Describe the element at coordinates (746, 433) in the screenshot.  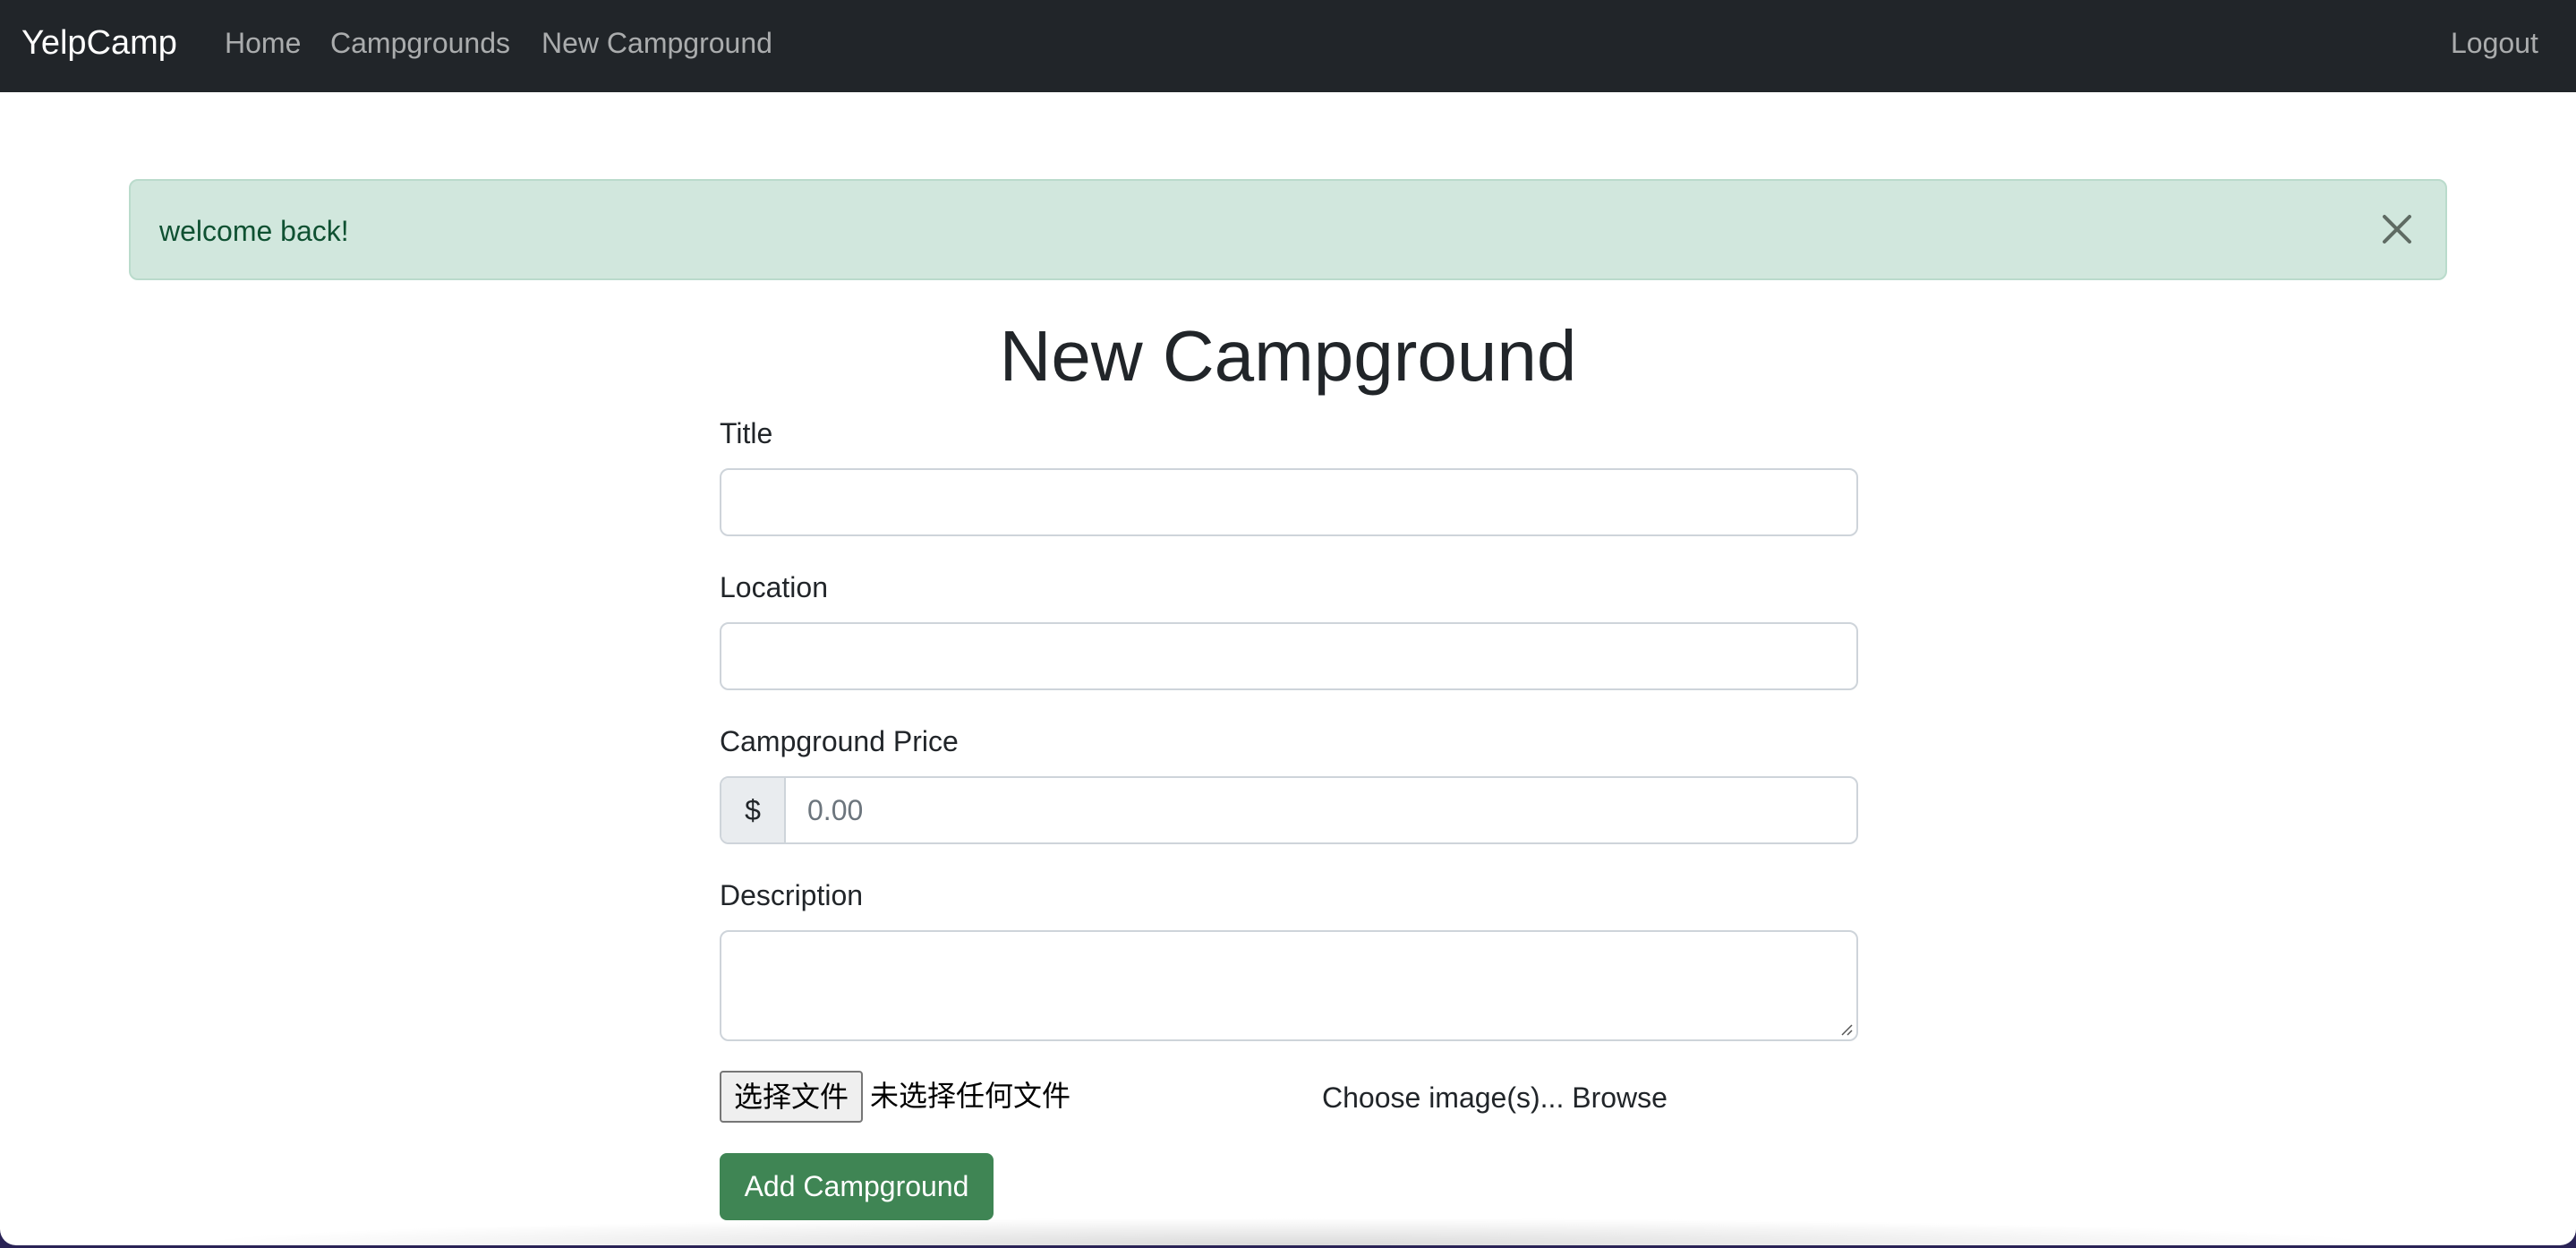
I see `title-label: Title` at that location.